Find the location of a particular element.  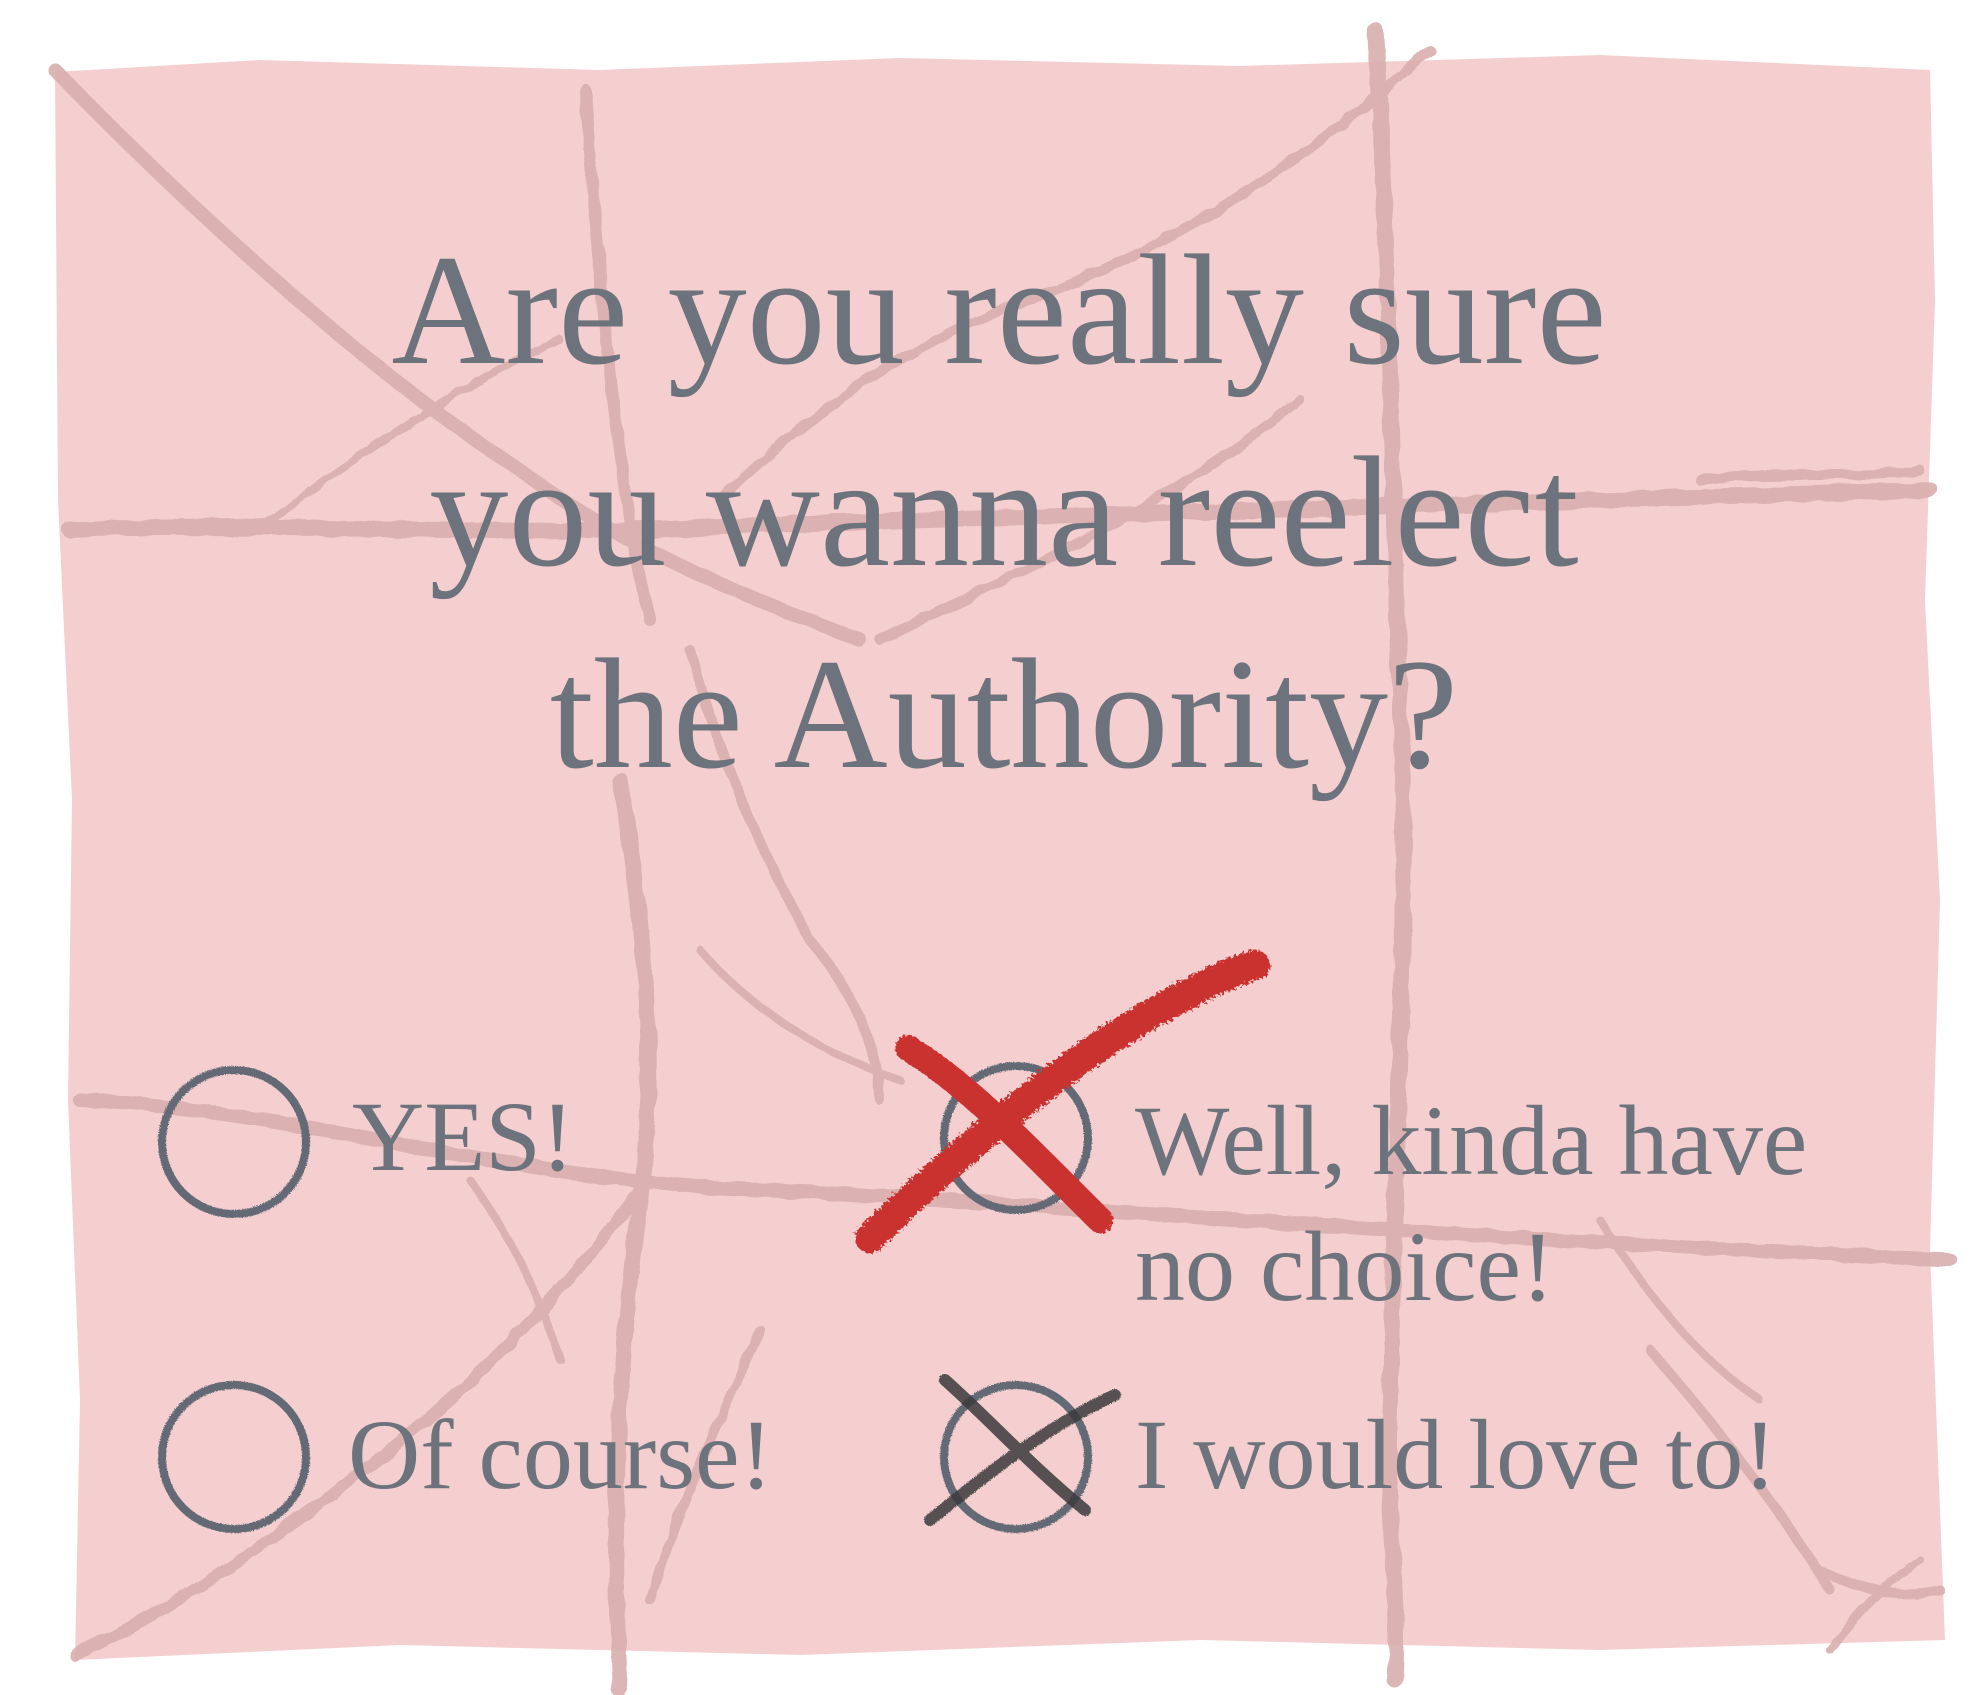

option-love-to-label: I would love to! is located at coordinates (1456, 1455).